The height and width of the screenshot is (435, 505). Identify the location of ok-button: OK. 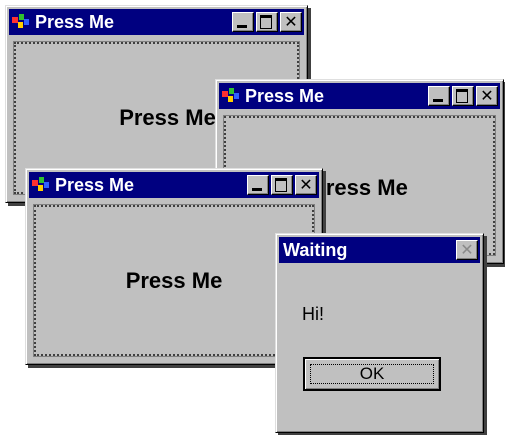
(372, 374).